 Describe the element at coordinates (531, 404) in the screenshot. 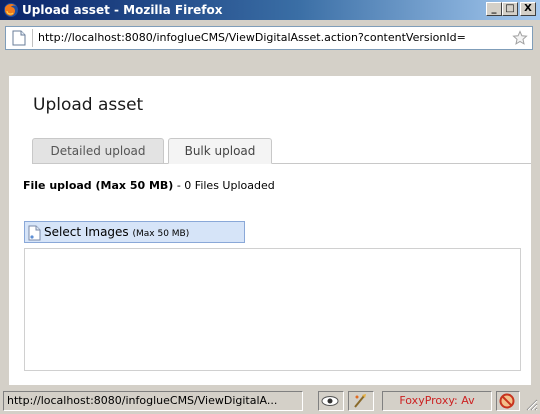

I see `resize-grip-icon` at that location.